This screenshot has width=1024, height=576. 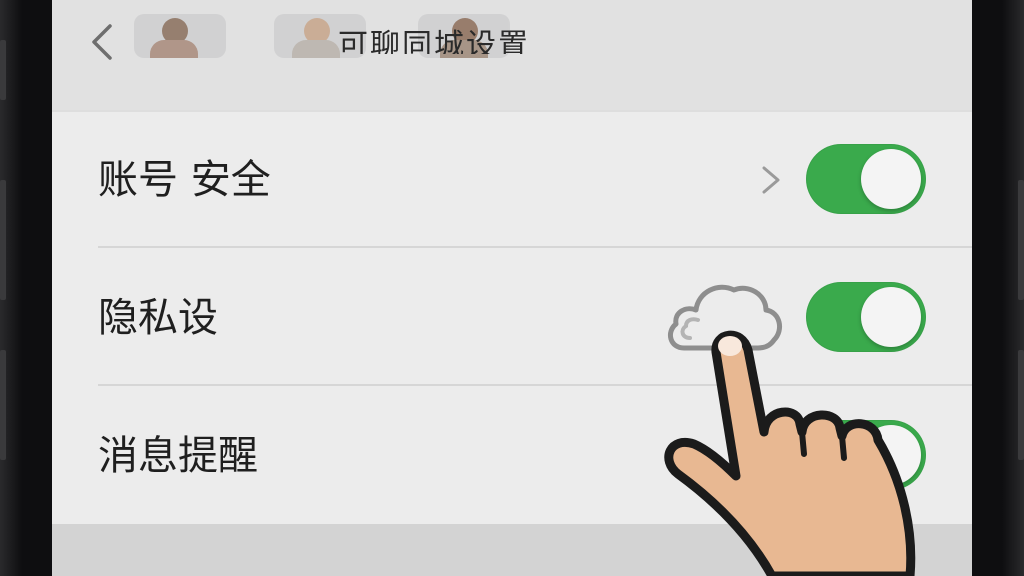 I want to click on toggle-knob, so click(x=891, y=179).